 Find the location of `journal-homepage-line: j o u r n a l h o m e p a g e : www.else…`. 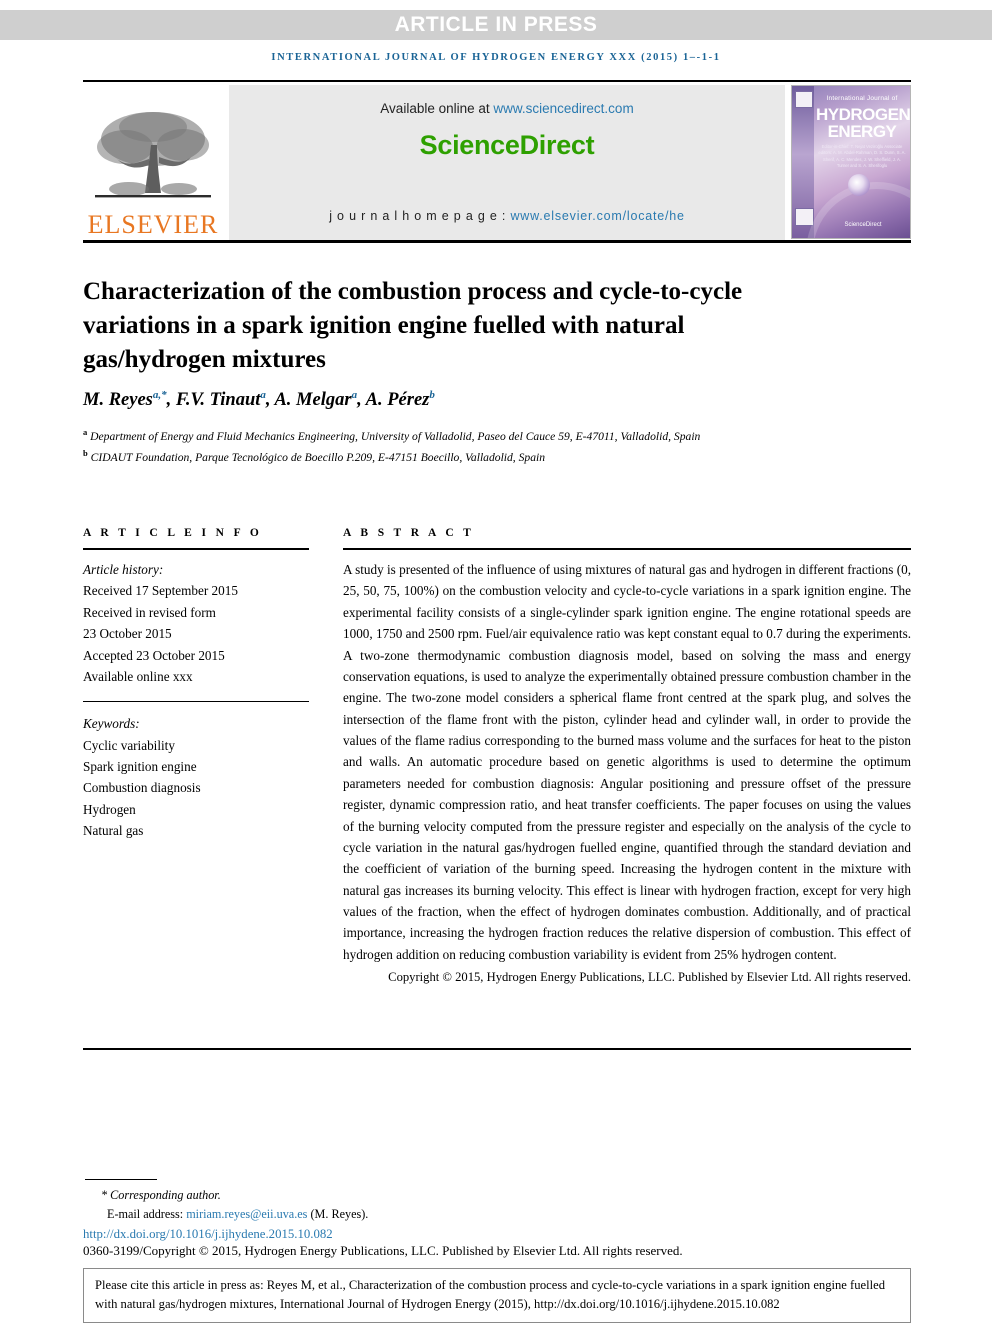

journal-homepage-line: j o u r n a l h o m e p a g e : www.else… is located at coordinates (507, 216).